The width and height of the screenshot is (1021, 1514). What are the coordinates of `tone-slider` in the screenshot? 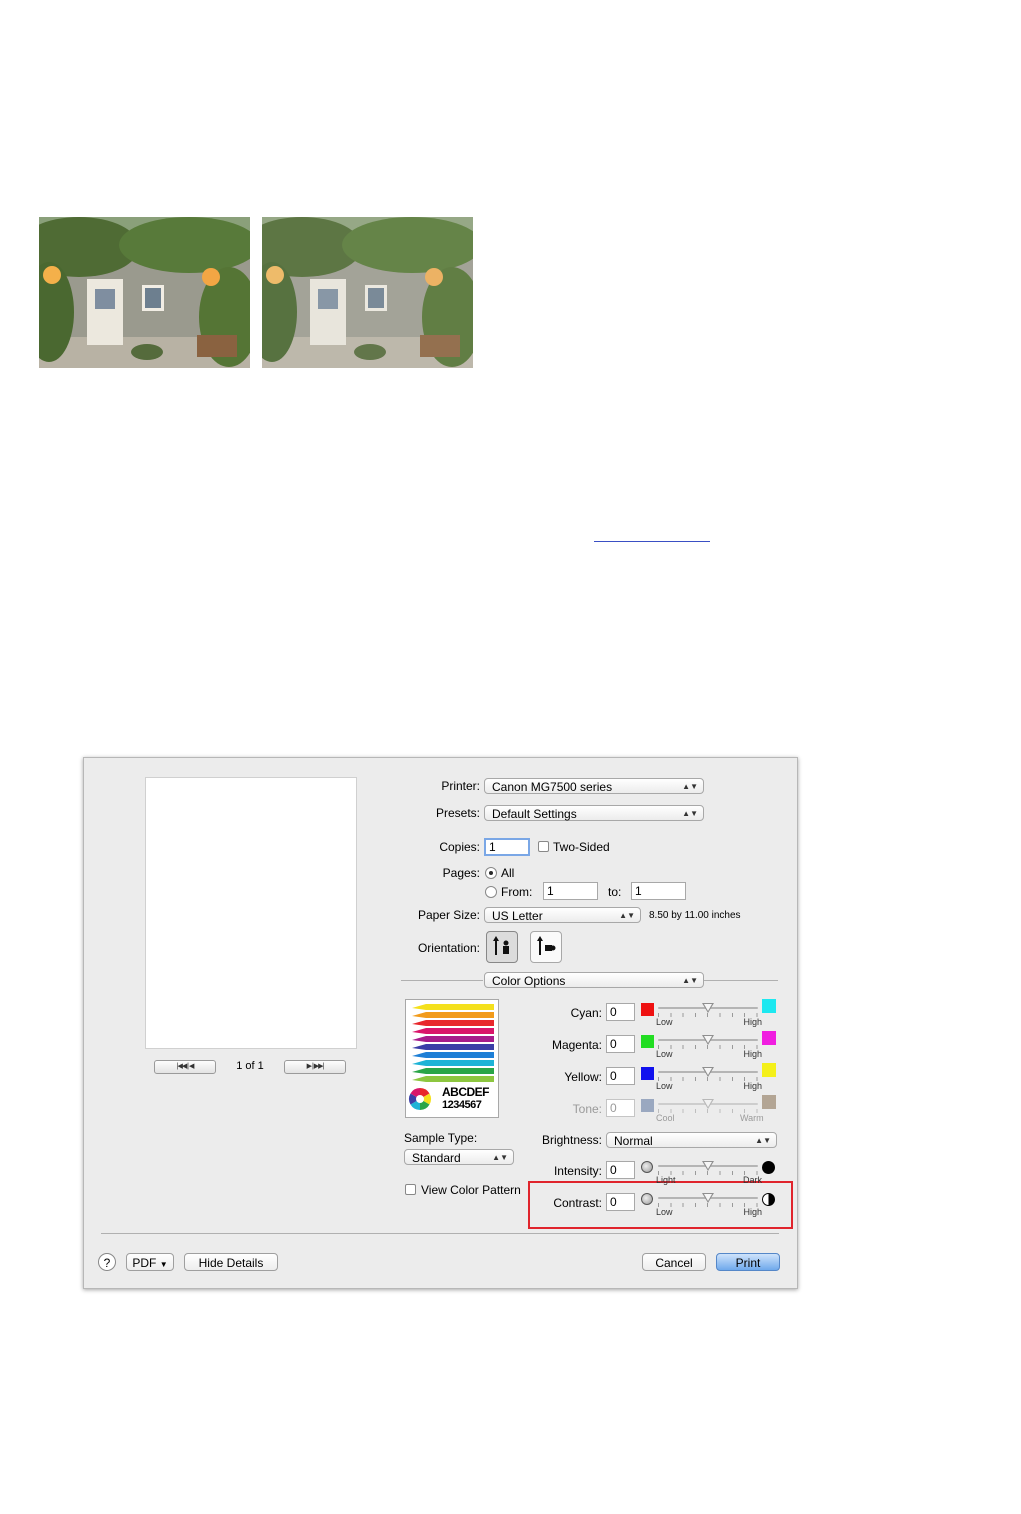 It's located at (708, 1106).